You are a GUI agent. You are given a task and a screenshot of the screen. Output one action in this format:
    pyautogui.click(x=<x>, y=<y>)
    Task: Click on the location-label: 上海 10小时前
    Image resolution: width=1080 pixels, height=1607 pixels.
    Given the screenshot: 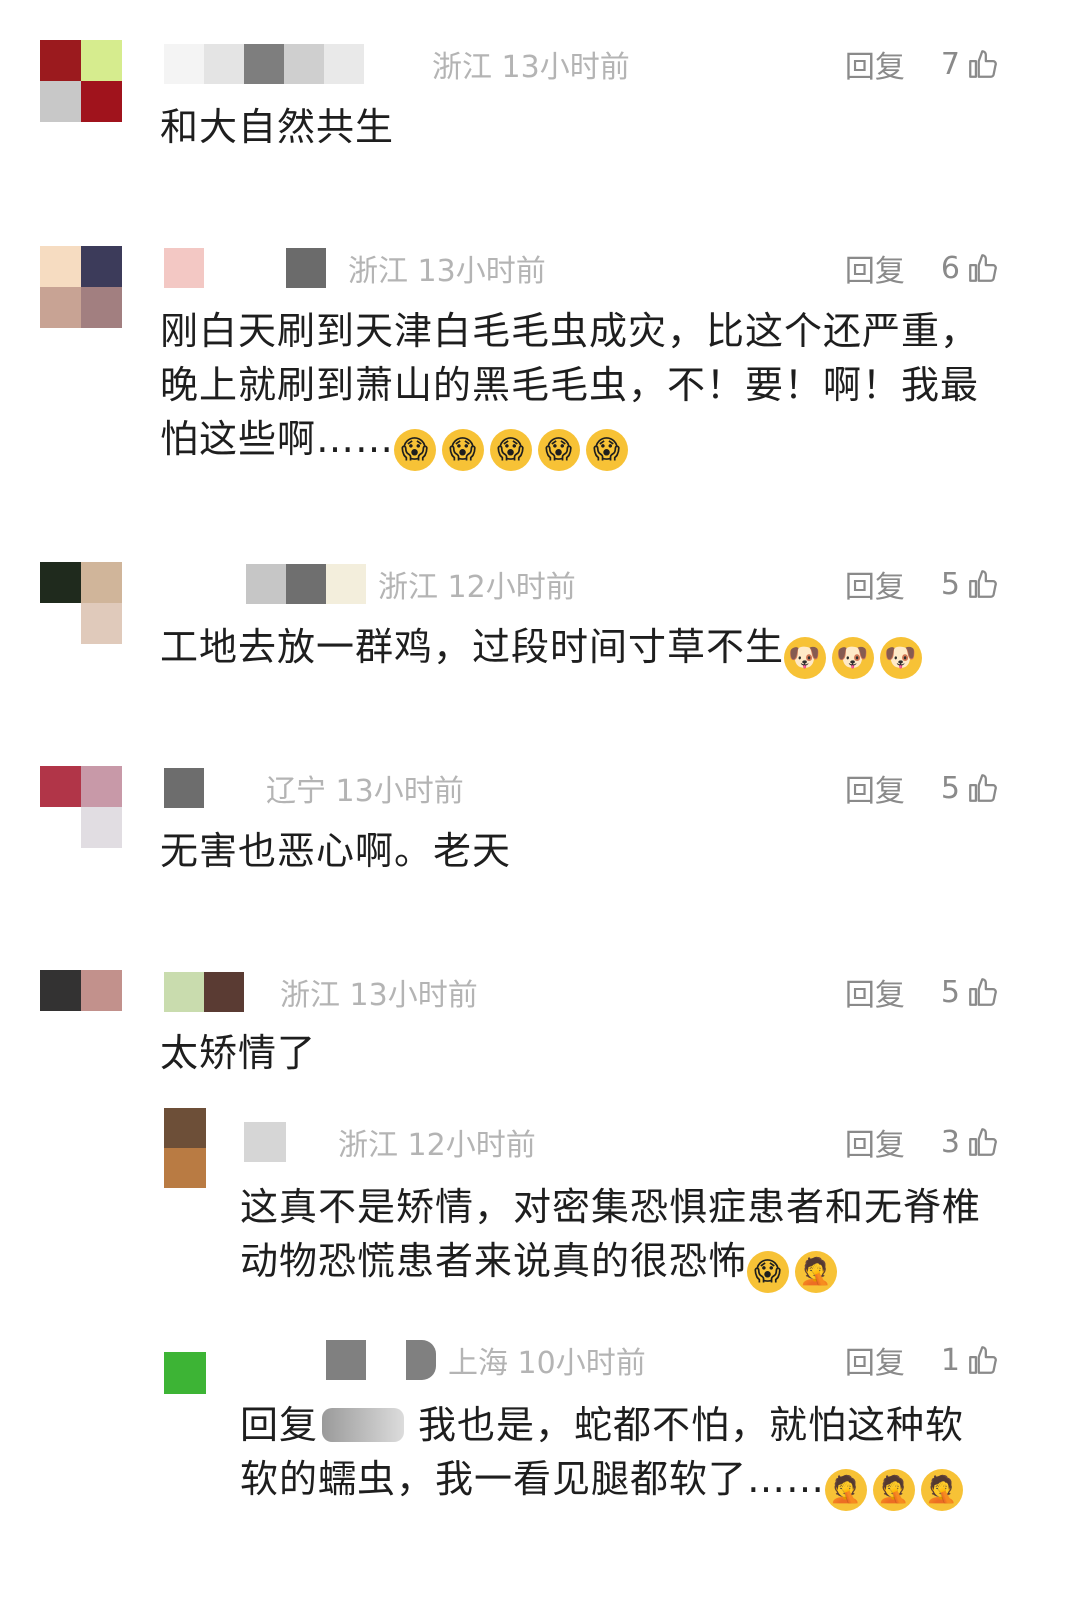 What is the action you would take?
    pyautogui.click(x=547, y=1363)
    